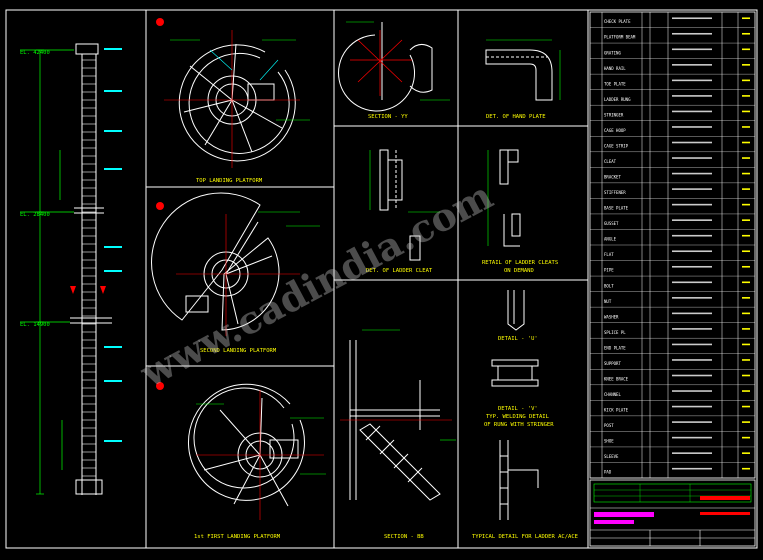 The height and width of the screenshot is (560, 763). Describe the element at coordinates (614, 114) in the screenshot. I see `bom-item-label: STRINGER` at that location.